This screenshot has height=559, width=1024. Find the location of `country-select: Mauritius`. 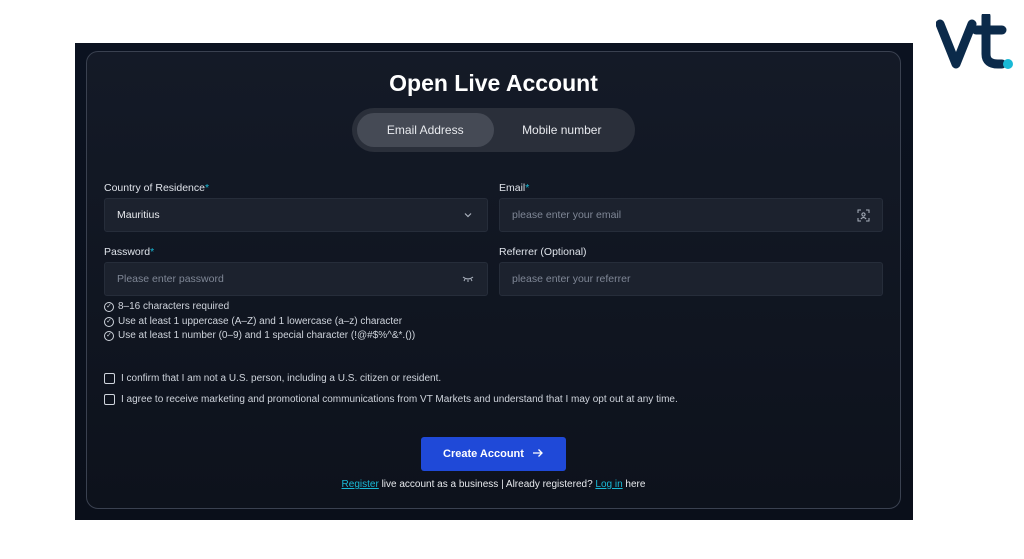

country-select: Mauritius is located at coordinates (296, 215).